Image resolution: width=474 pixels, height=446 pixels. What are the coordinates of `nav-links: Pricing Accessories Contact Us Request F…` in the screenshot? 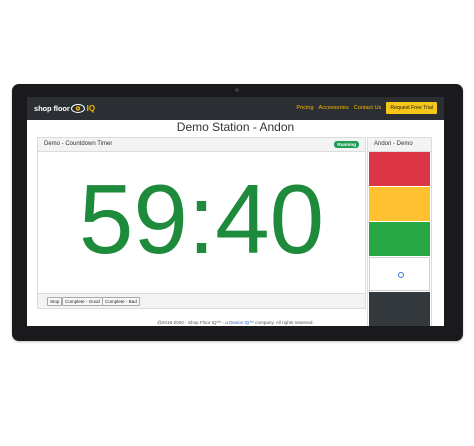 It's located at (366, 108).